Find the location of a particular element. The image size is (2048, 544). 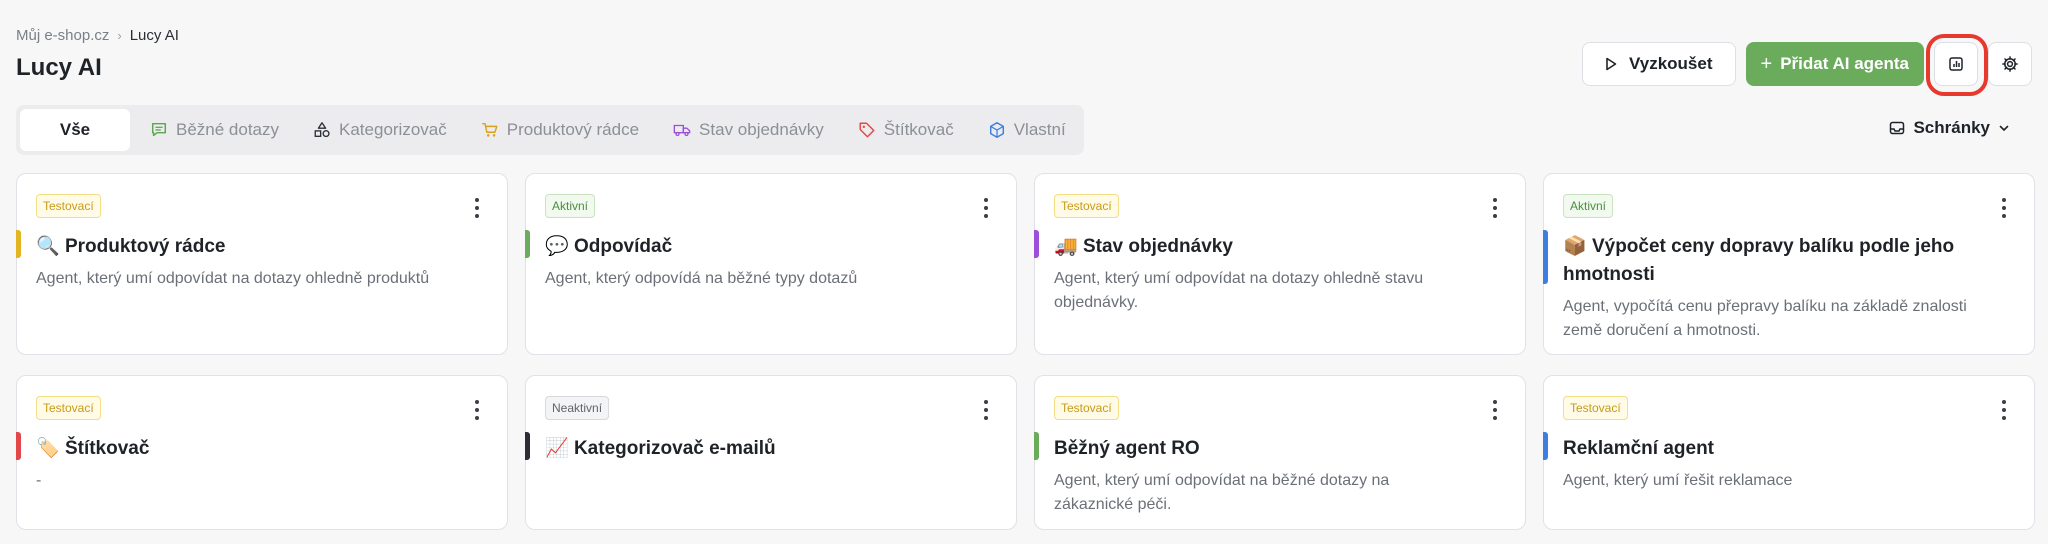

add-agent-button: + Přidat AI agenta is located at coordinates (1834, 64).